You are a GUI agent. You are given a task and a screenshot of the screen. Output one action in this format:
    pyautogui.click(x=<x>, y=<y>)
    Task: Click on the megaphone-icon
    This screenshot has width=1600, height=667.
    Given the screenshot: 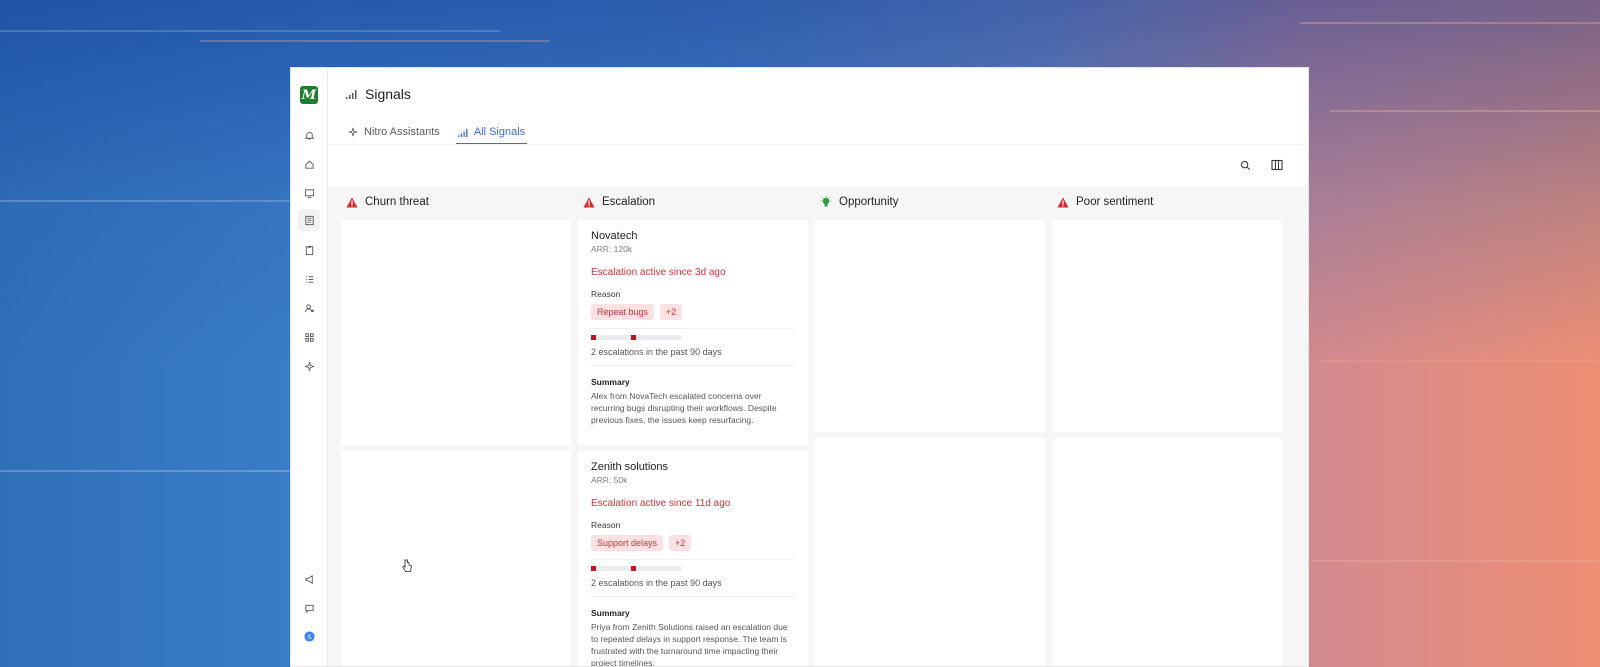 What is the action you would take?
    pyautogui.click(x=309, y=579)
    